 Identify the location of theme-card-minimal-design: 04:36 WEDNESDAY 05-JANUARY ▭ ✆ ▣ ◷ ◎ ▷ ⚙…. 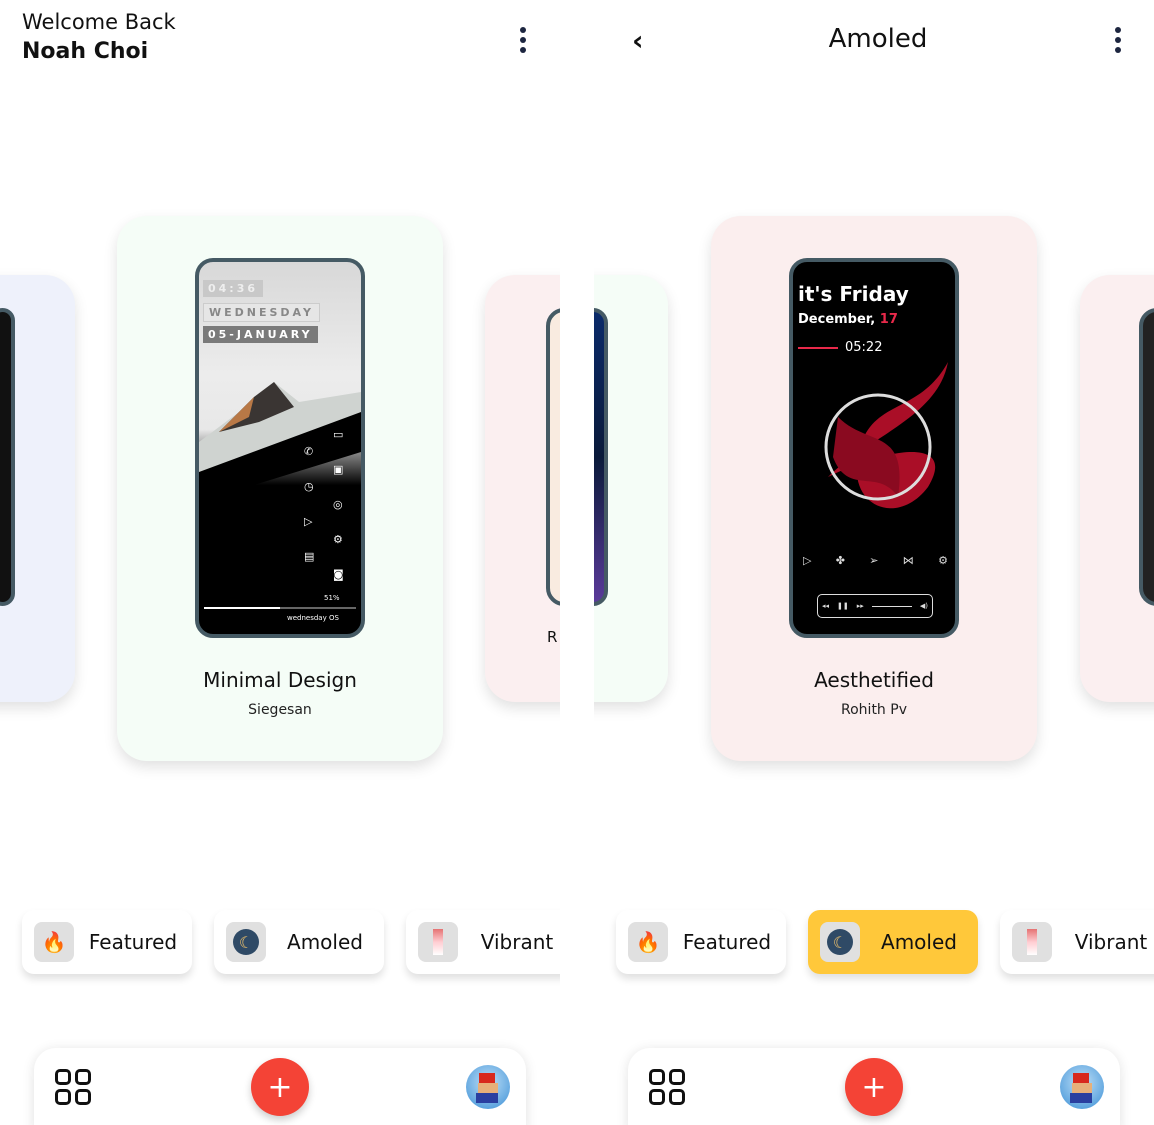
(280, 488).